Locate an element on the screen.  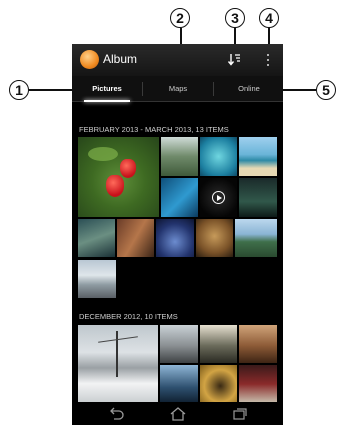
section-heading: DECEMBER 2012, 10 ITEMS is located at coordinates (128, 316).